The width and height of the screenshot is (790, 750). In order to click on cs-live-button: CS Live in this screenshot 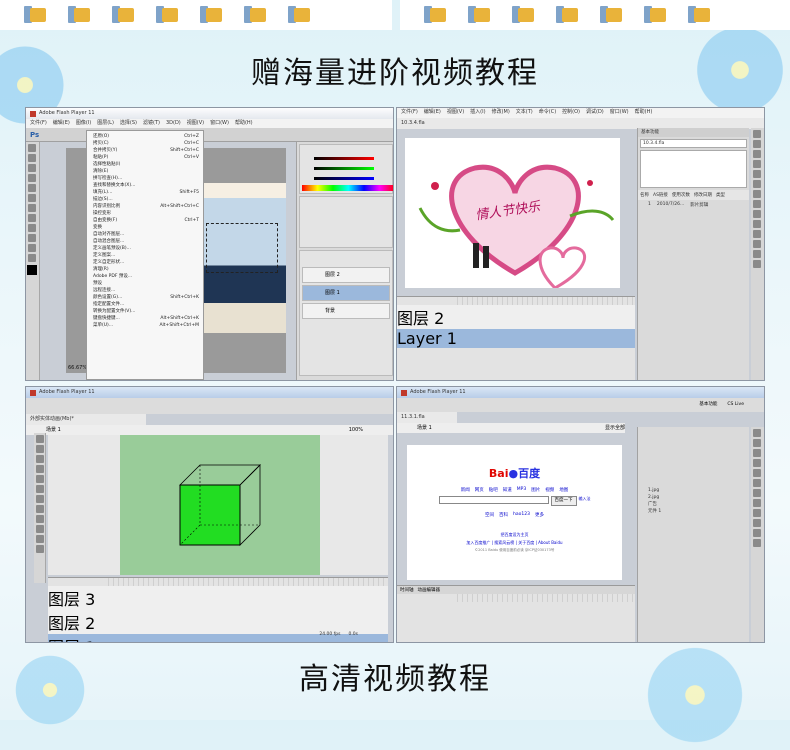, I will do `click(735, 405)`.